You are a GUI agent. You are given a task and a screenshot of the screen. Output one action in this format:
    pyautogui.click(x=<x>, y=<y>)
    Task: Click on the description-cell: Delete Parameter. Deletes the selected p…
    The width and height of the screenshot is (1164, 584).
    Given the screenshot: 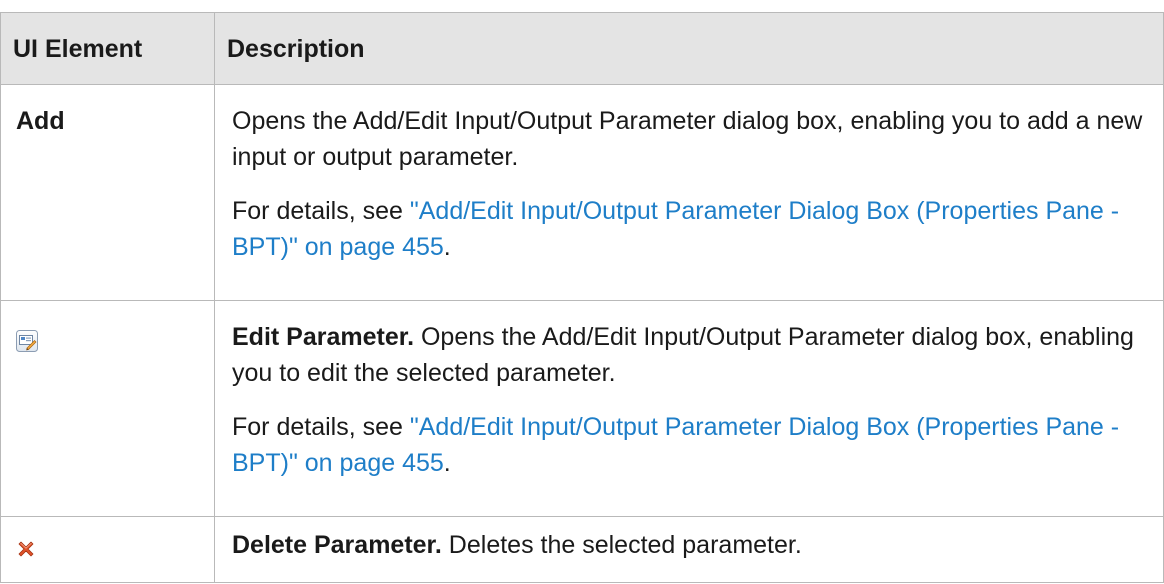 What is the action you would take?
    pyautogui.click(x=689, y=549)
    